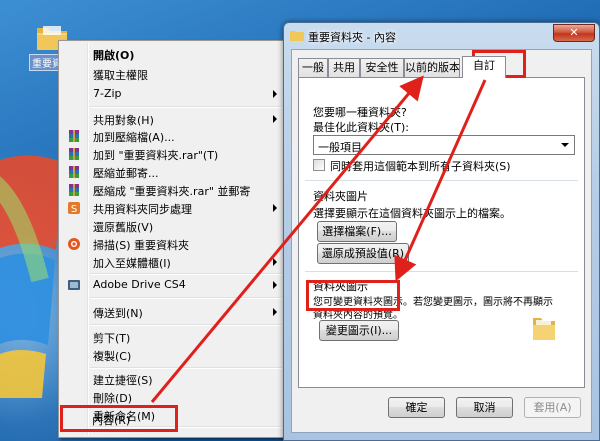  What do you see at coordinates (123, 227) in the screenshot?
I see `menu-item-label: 還原舊版(V)` at bounding box center [123, 227].